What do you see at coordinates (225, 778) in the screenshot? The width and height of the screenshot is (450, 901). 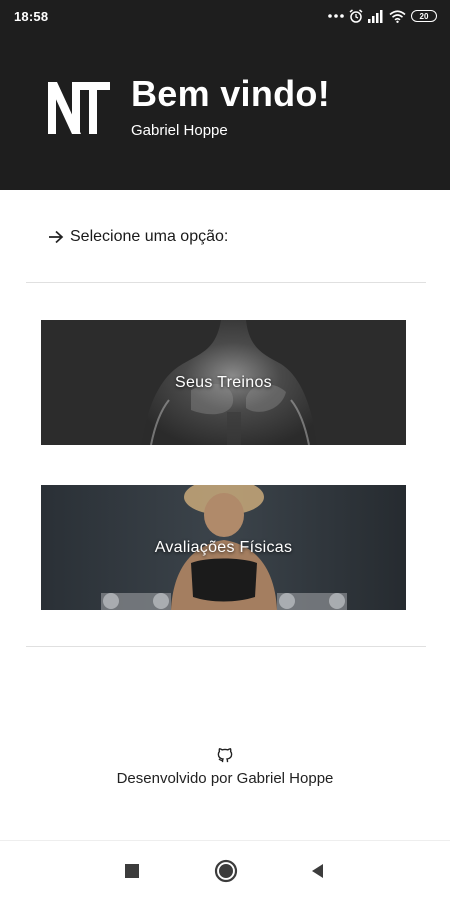 I see `developer-credit: Desenvolvido por Gabriel Hoppe` at bounding box center [225, 778].